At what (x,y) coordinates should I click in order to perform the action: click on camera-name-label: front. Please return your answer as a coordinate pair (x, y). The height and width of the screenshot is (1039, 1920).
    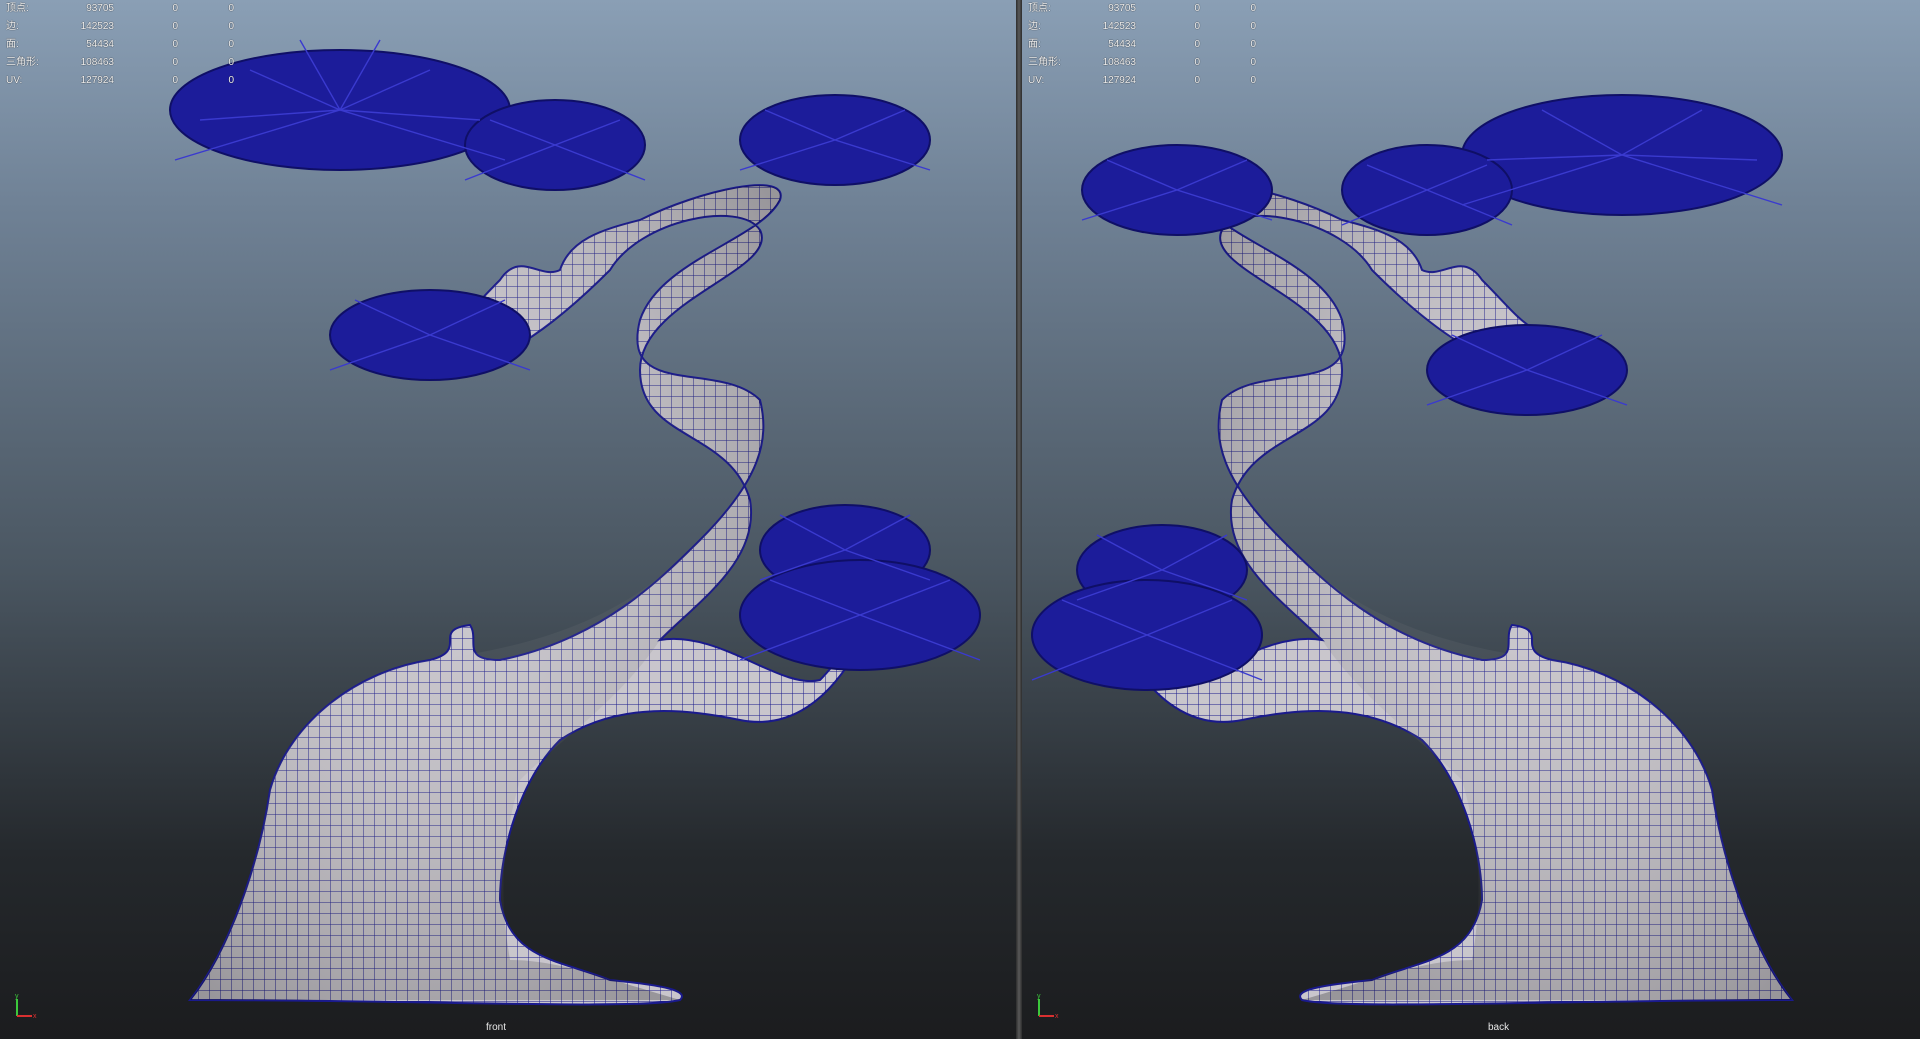
    Looking at the image, I should click on (496, 1027).